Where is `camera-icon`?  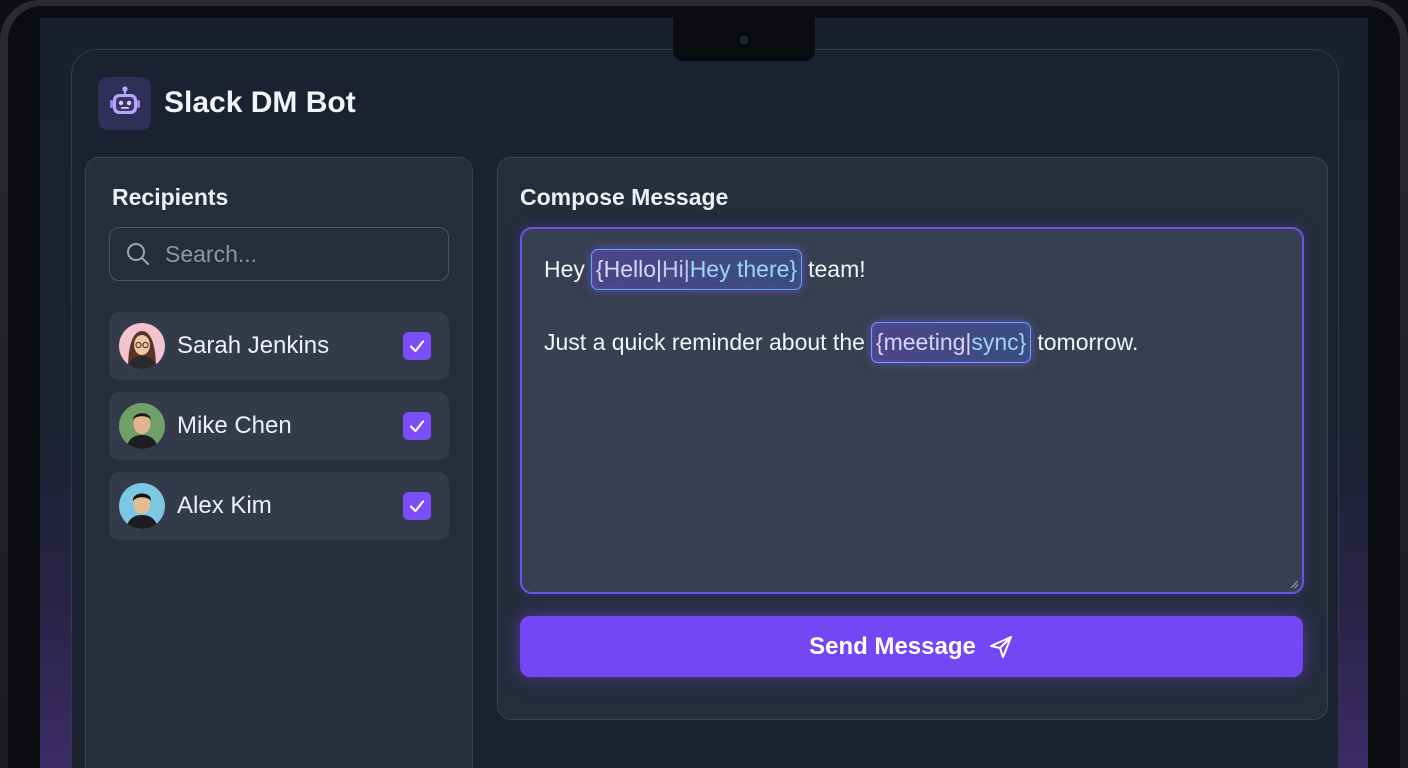
camera-icon is located at coordinates (744, 40).